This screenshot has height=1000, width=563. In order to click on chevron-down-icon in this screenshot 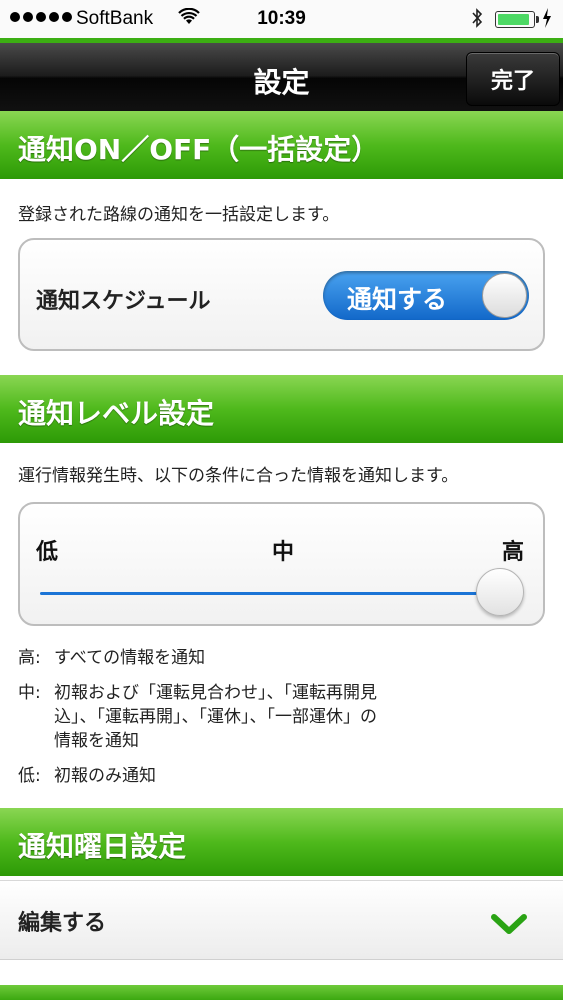, I will do `click(509, 924)`.